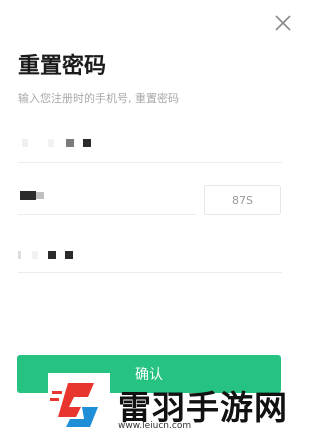  I want to click on masked-code-value, so click(32, 195).